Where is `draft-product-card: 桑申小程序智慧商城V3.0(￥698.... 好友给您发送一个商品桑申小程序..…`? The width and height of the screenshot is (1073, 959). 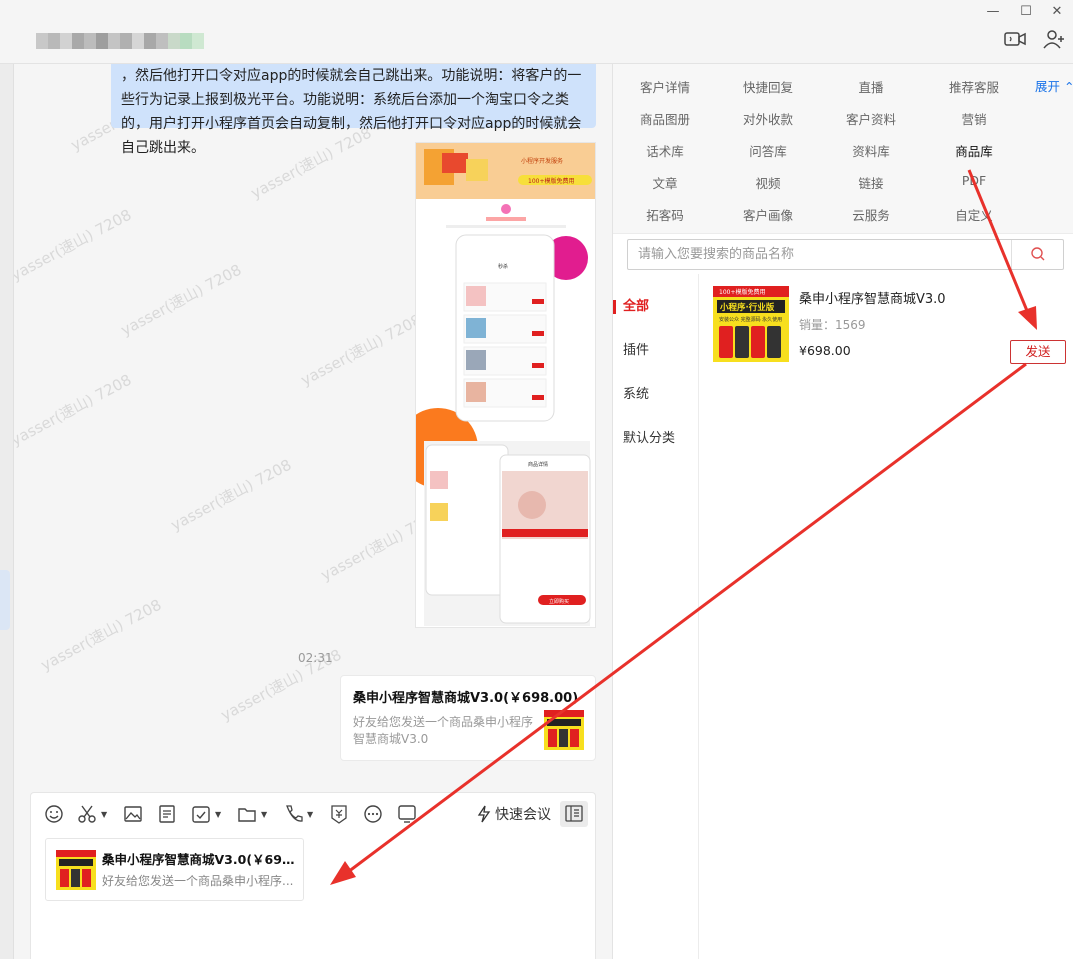
draft-product-card: 桑申小程序智慧商城V3.0(￥698.... 好友给您发送一个商品桑申小程序..… is located at coordinates (174, 869).